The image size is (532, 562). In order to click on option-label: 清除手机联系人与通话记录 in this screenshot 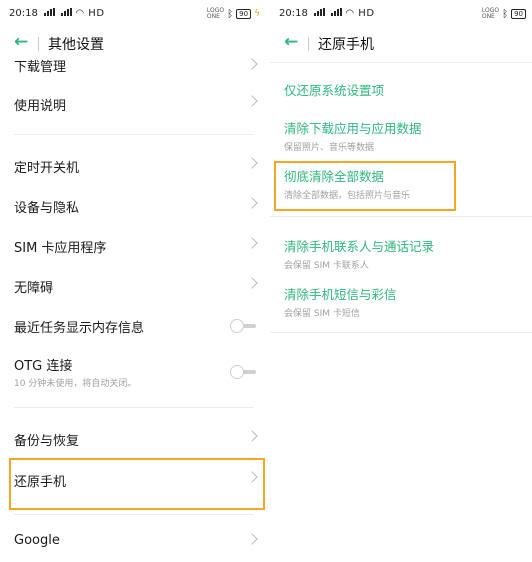, I will do `click(359, 246)`.